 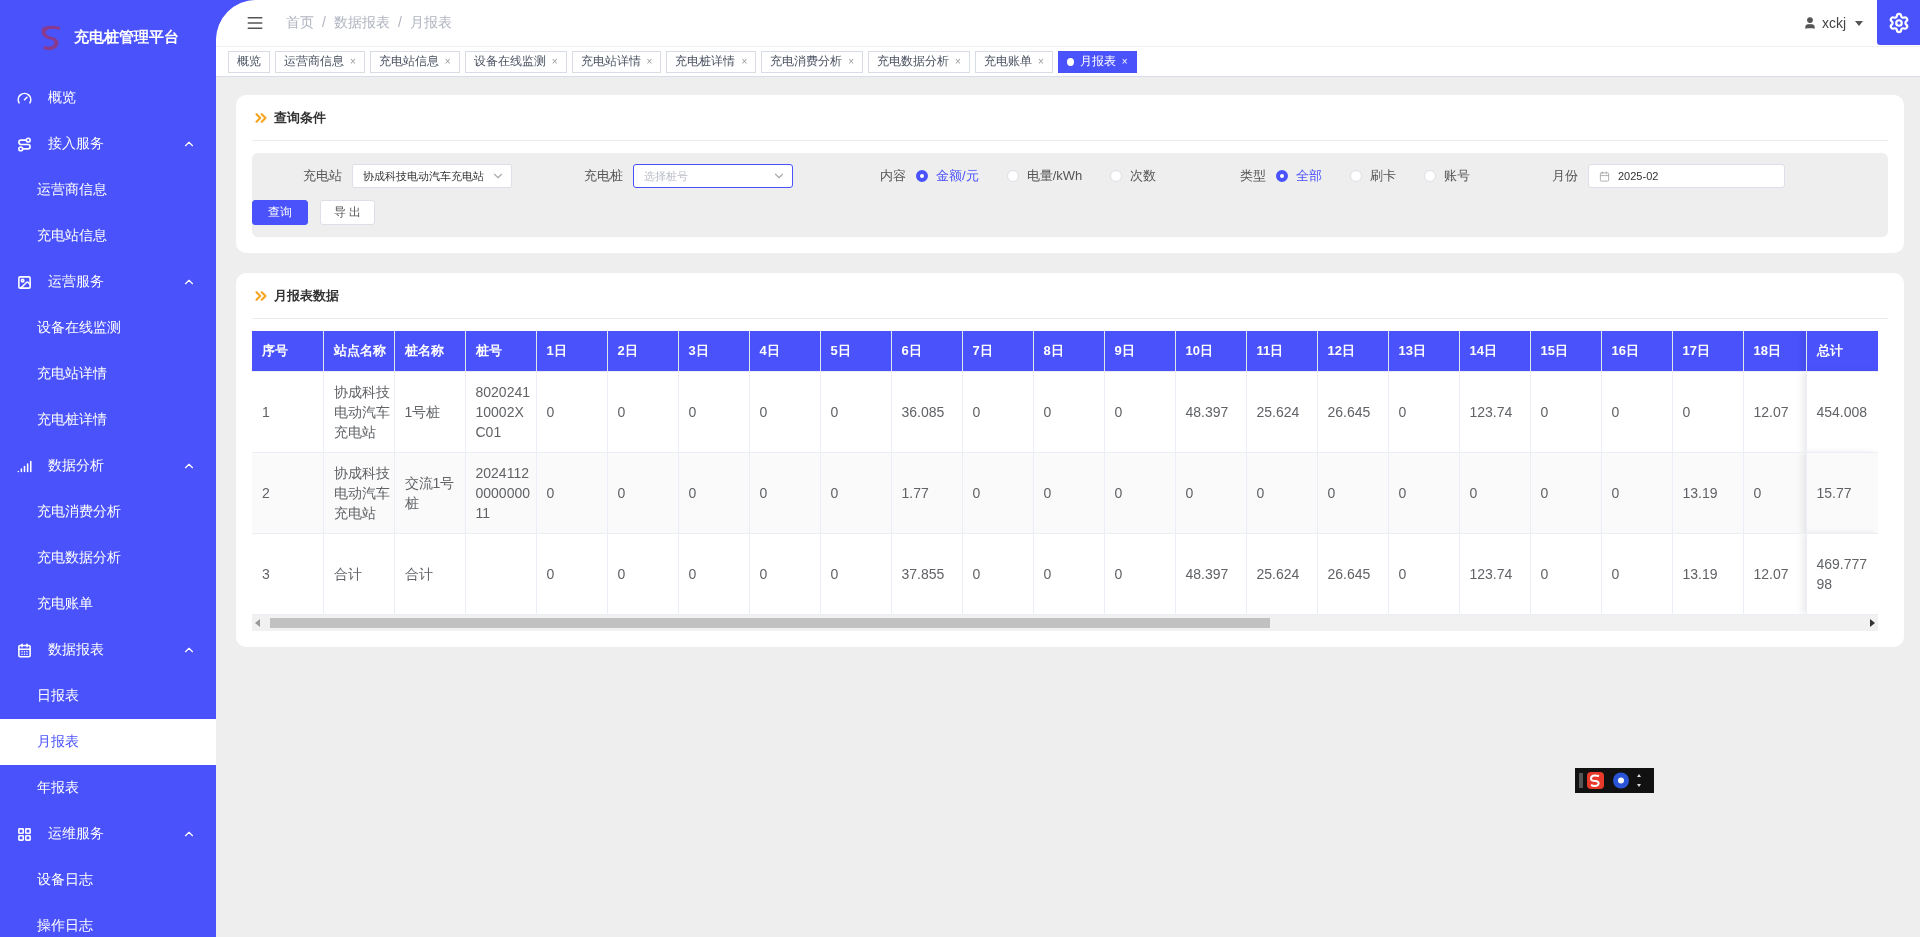 I want to click on column-header: 总计, so click(x=1842, y=351).